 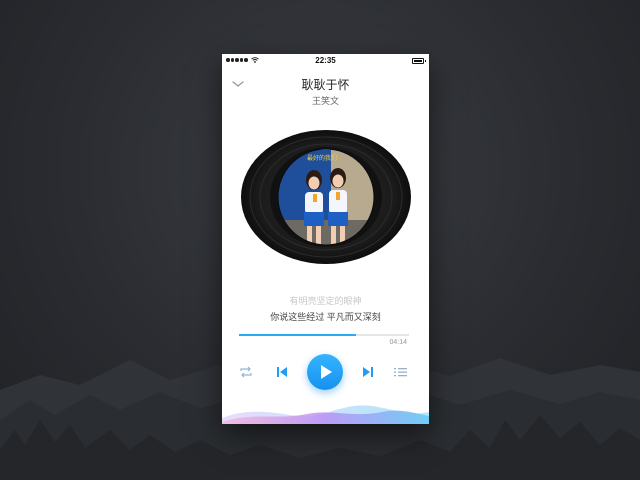 I want to click on play-icon, so click(x=326, y=372).